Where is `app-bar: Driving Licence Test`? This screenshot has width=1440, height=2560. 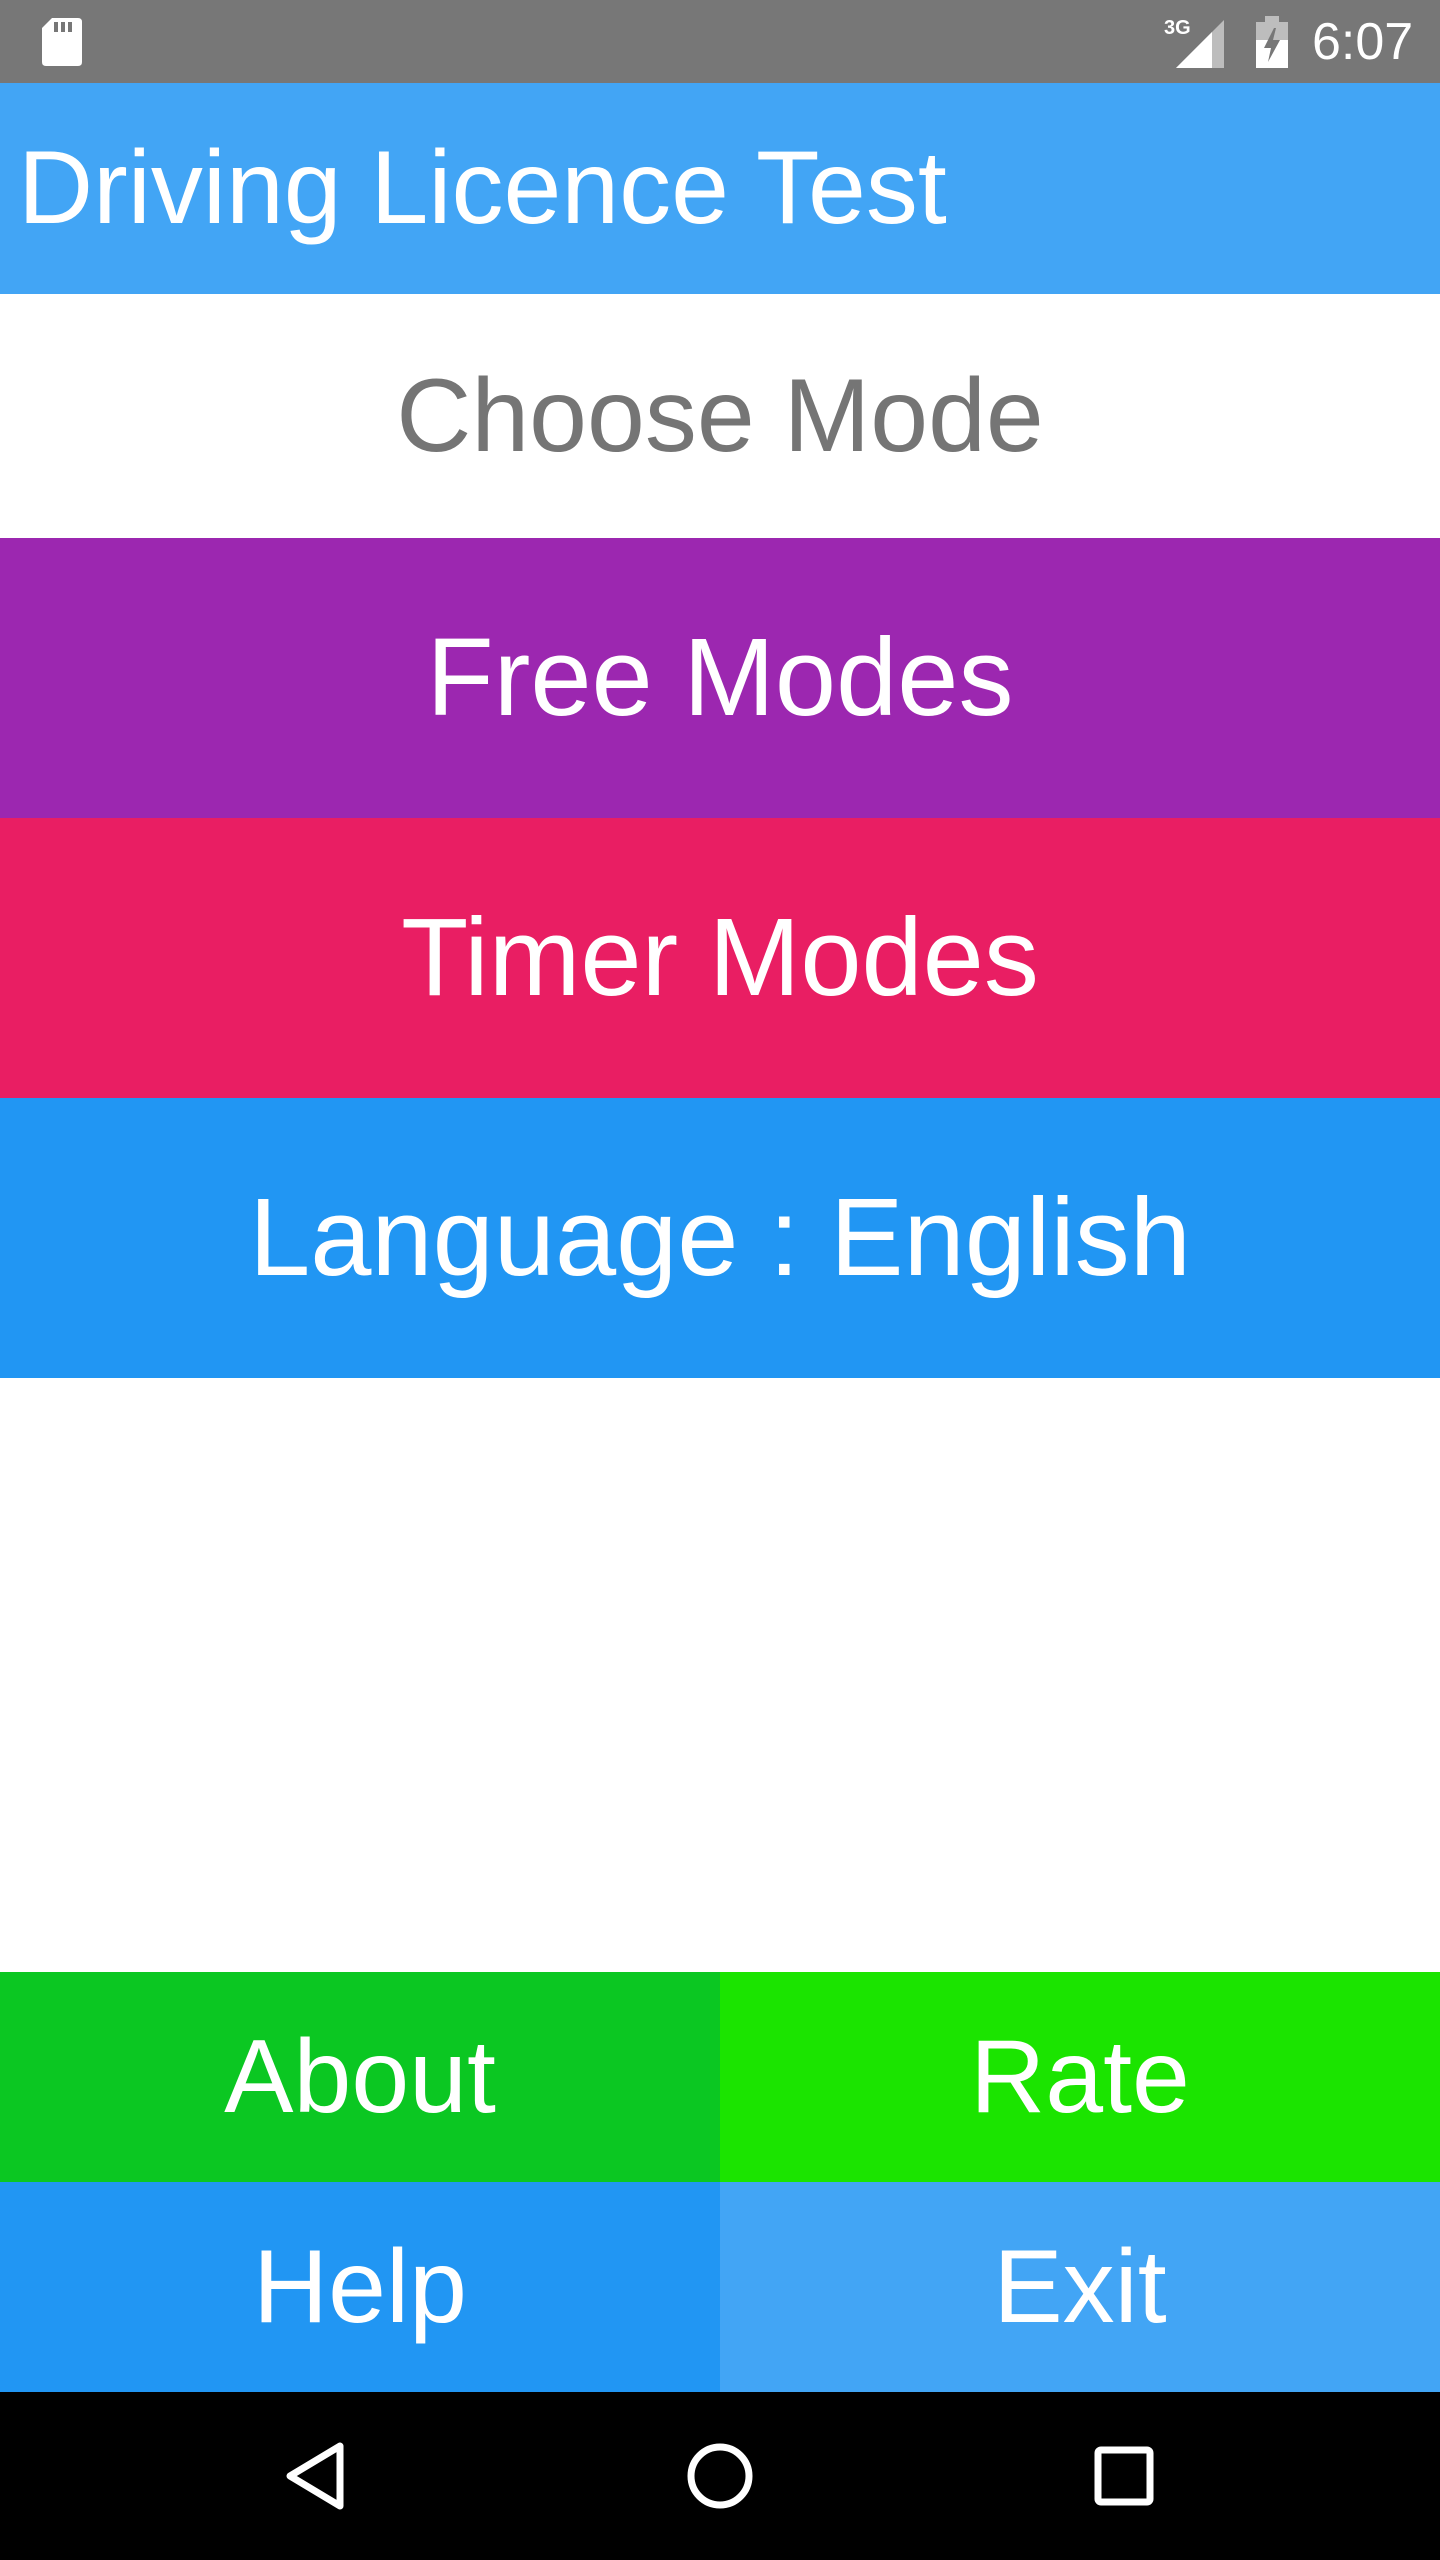 app-bar: Driving Licence Test is located at coordinates (720, 188).